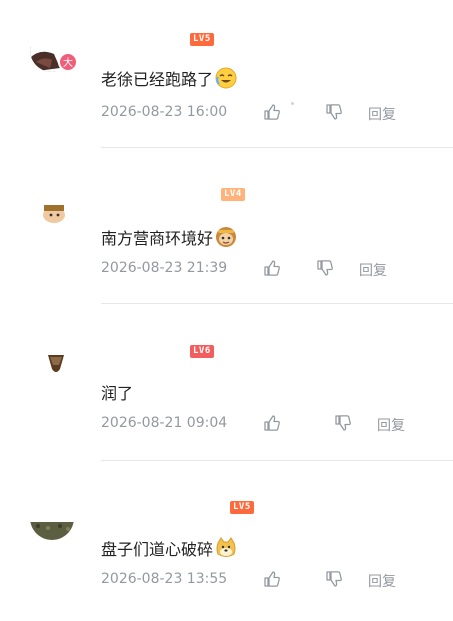  Describe the element at coordinates (233, 194) in the screenshot. I see `level-badge: LV4` at that location.